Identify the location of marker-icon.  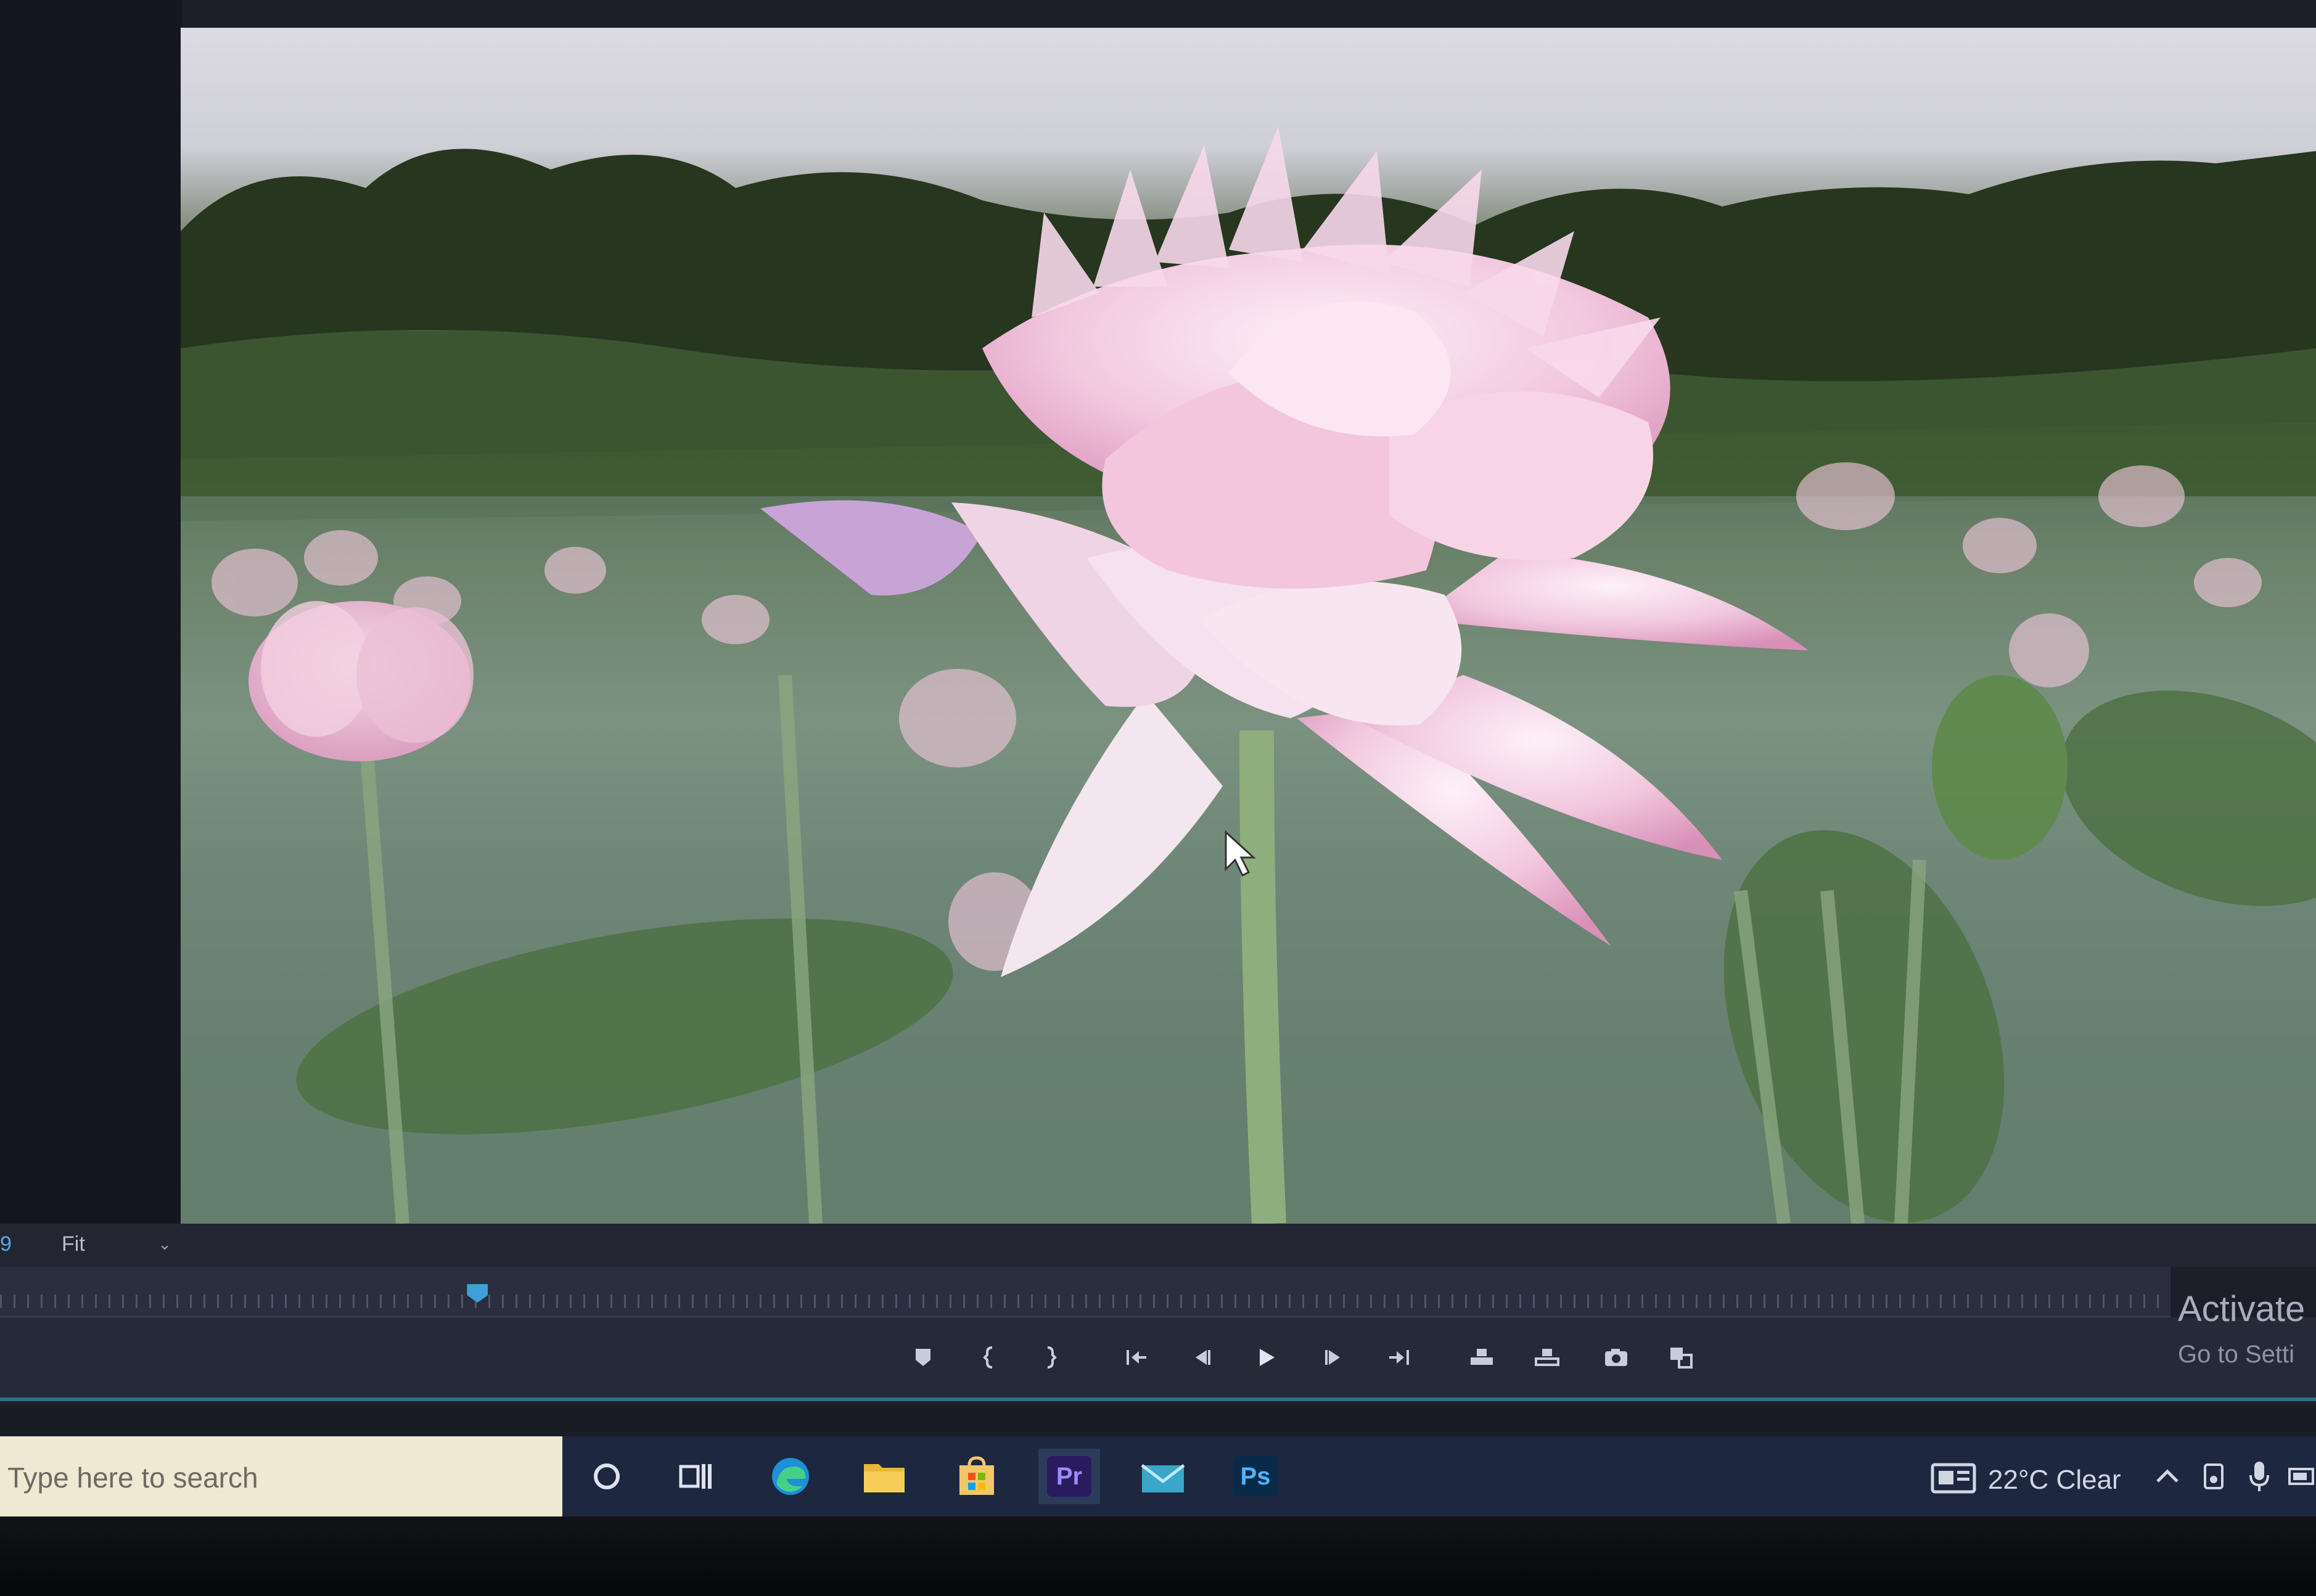
(923, 1357).